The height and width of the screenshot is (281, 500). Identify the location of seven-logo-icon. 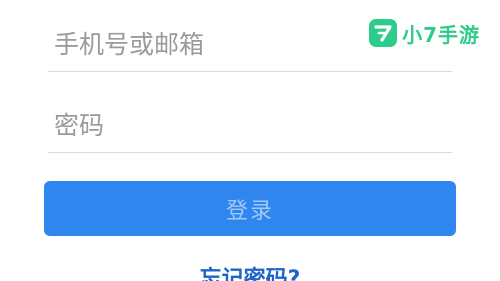
(383, 33).